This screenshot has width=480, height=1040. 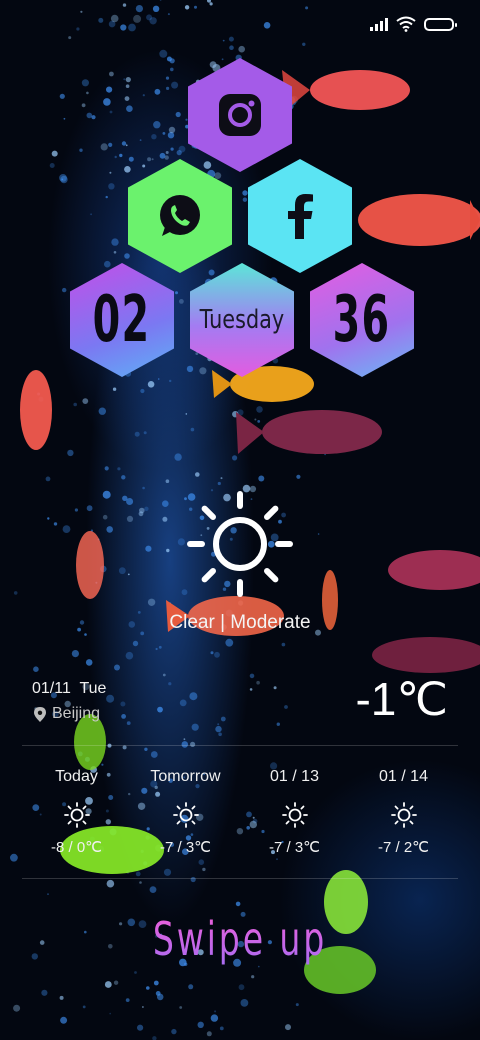 What do you see at coordinates (40, 714) in the screenshot?
I see `location-pin-icon` at bounding box center [40, 714].